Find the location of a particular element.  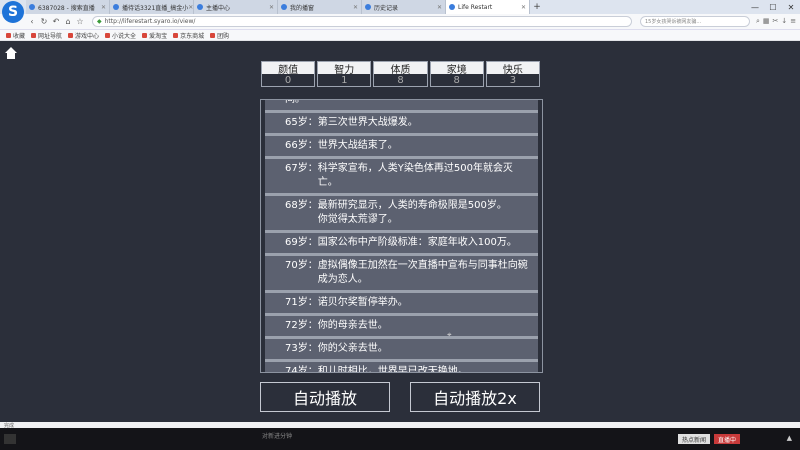

tab-label: 我的播窗 is located at coordinates (302, 8).